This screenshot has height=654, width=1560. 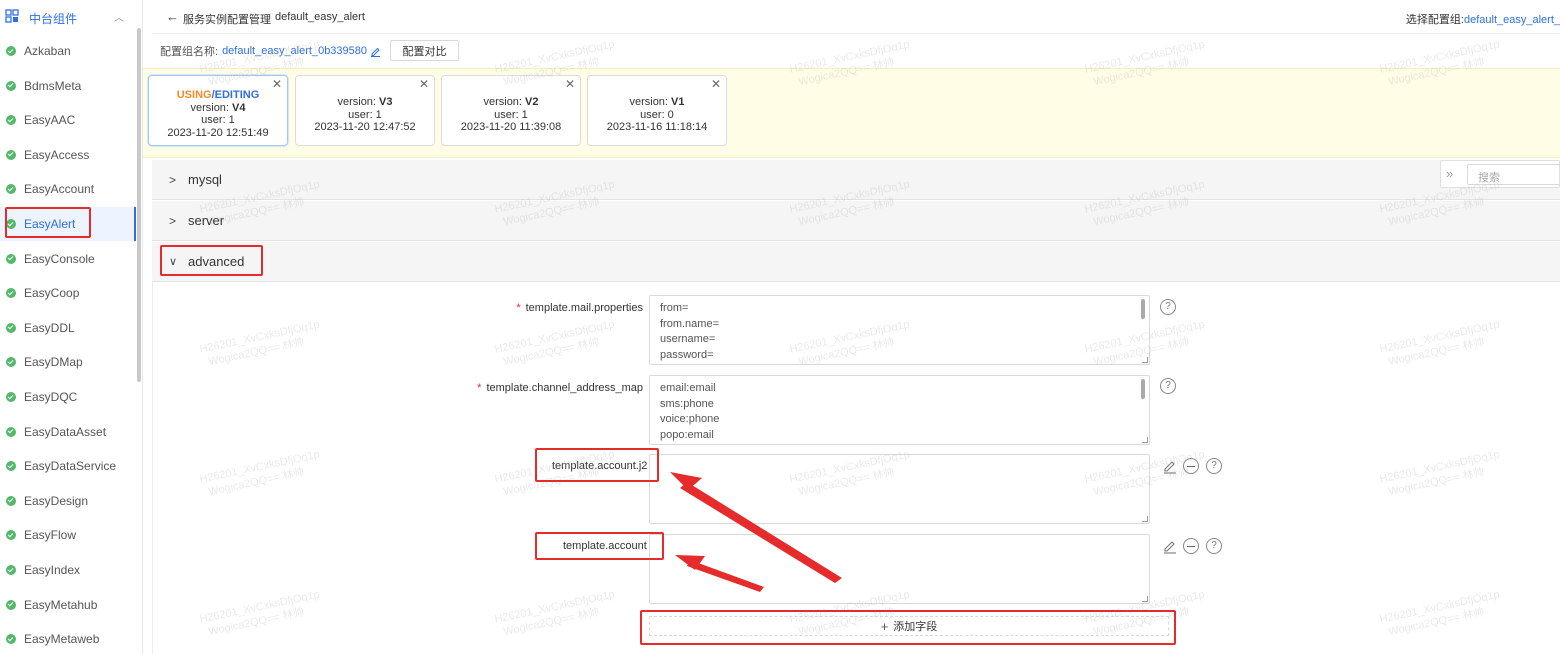 I want to click on textarea-line: sms:phone, so click(x=687, y=403).